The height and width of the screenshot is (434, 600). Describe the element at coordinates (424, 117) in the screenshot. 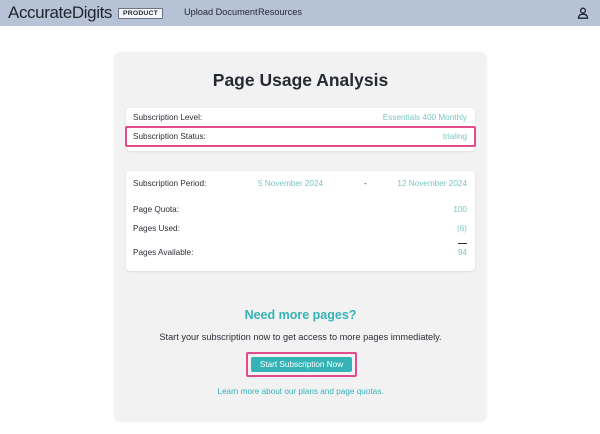

I see `subscription-level-value: Essentials 400 Monthly` at that location.